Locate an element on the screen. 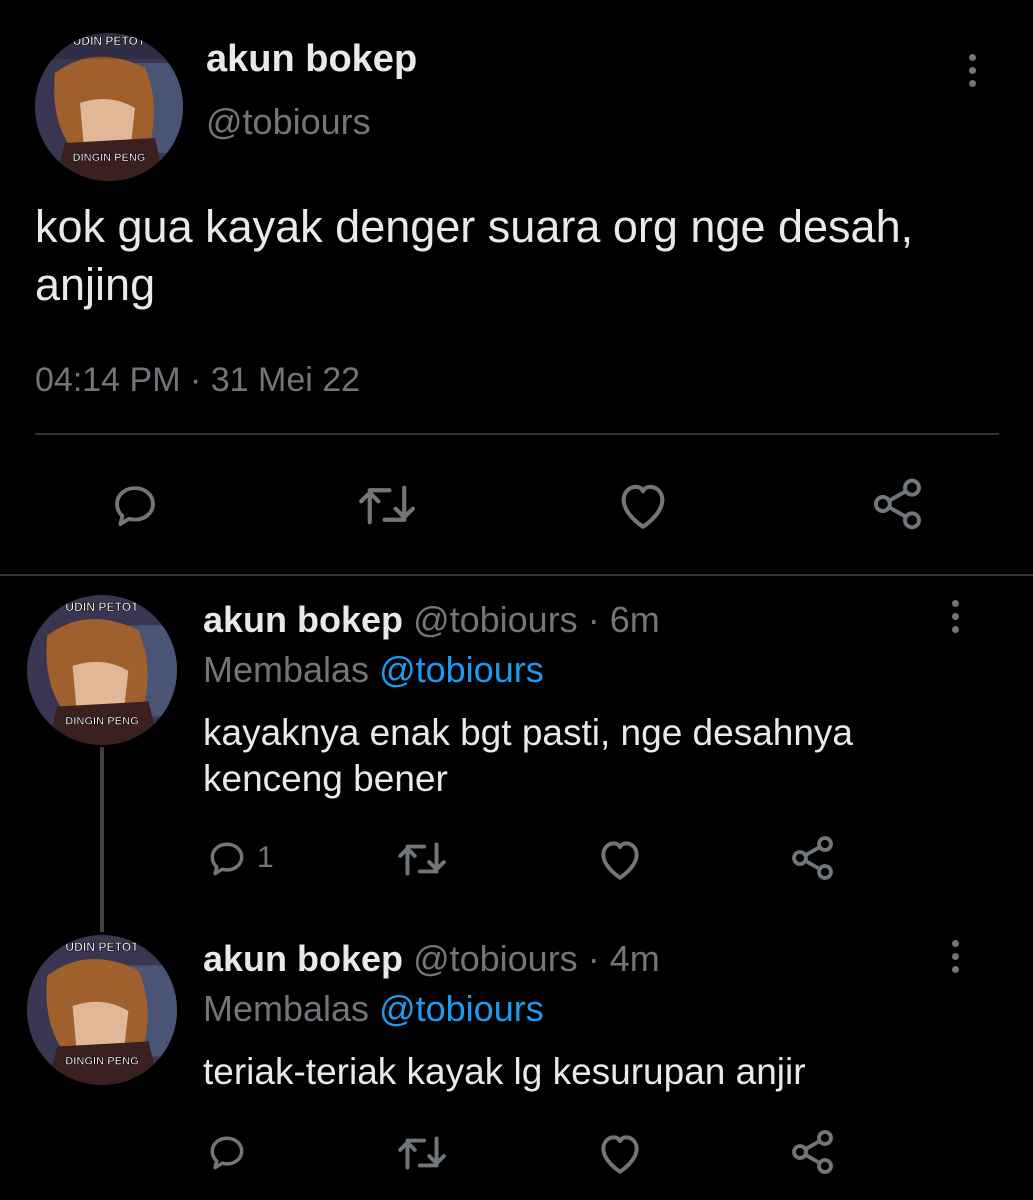  reply-header: akun bokep @tobiours · 6m is located at coordinates (431, 620).